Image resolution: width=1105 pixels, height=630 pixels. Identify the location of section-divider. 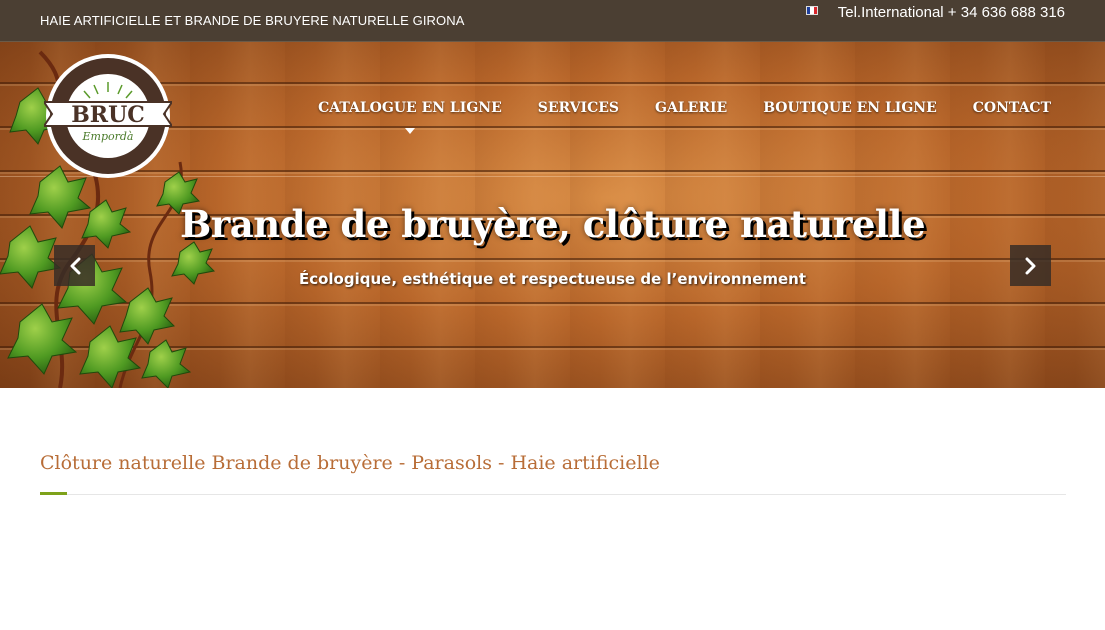
(553, 494).